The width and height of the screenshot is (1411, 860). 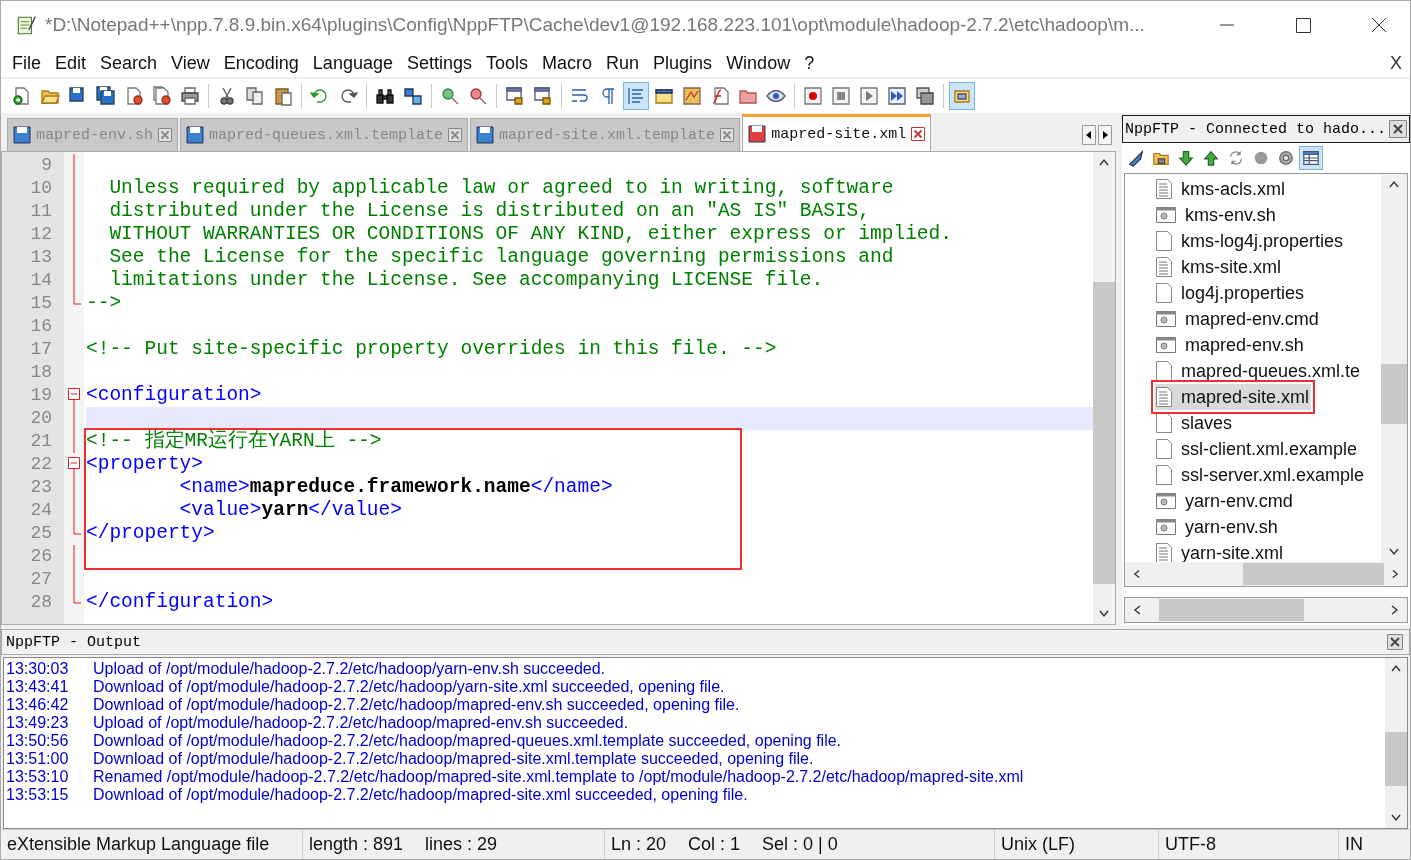 I want to click on menu-item: Plugins, so click(x=683, y=63).